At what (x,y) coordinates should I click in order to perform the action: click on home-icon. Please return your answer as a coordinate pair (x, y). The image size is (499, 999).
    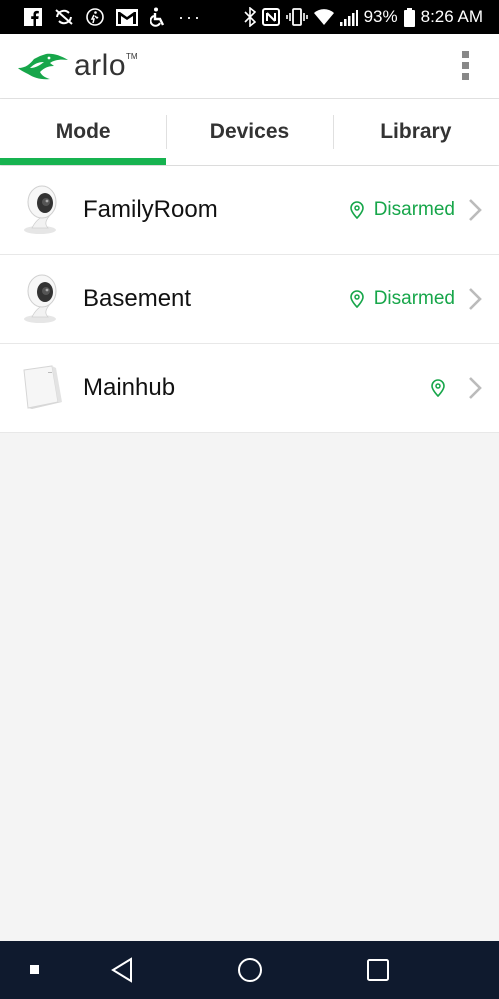
    Looking at the image, I should click on (250, 970).